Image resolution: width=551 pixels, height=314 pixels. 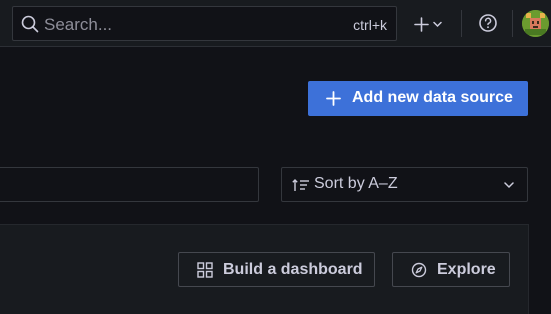 I want to click on help-icon, so click(x=488, y=23).